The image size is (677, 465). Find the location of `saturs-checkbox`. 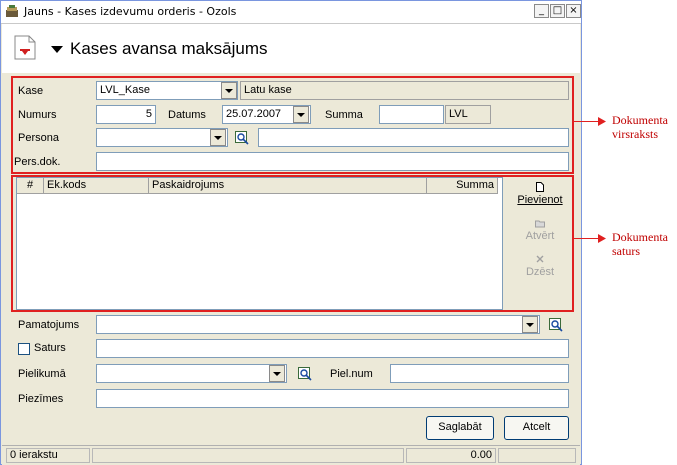

saturs-checkbox is located at coordinates (24, 349).